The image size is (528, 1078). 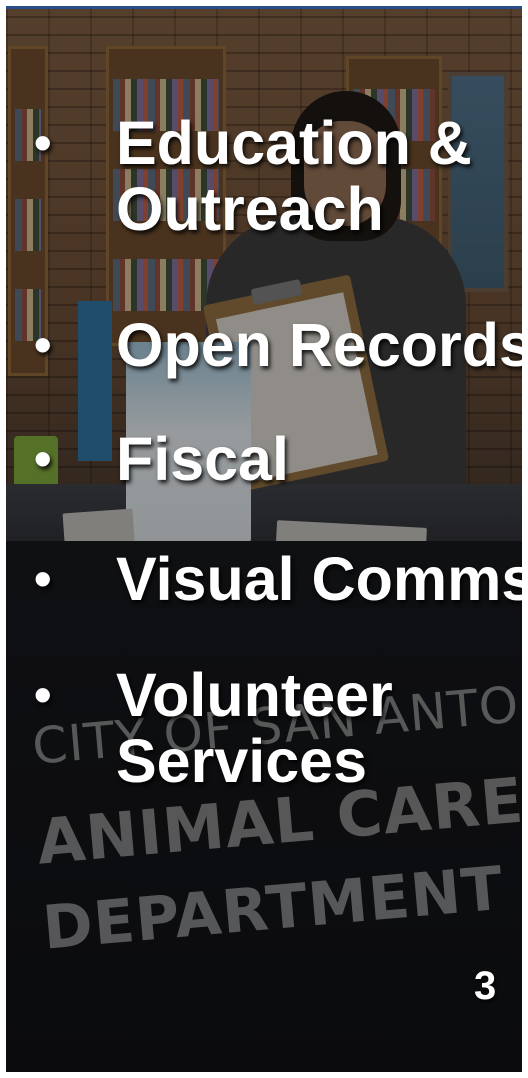 I want to click on bullet-text: Fiscal, so click(x=202, y=459).